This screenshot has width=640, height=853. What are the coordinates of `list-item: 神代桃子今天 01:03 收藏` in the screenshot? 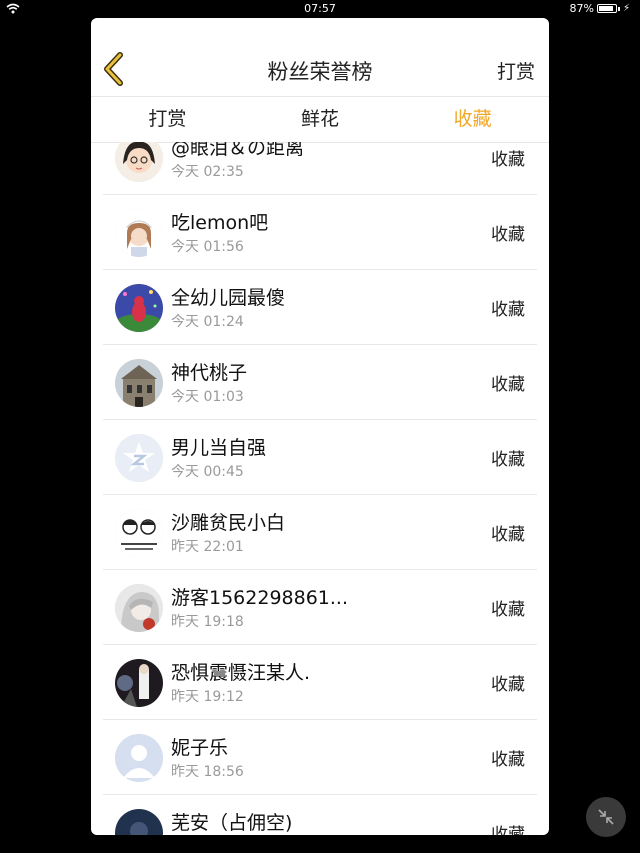 It's located at (320, 382).